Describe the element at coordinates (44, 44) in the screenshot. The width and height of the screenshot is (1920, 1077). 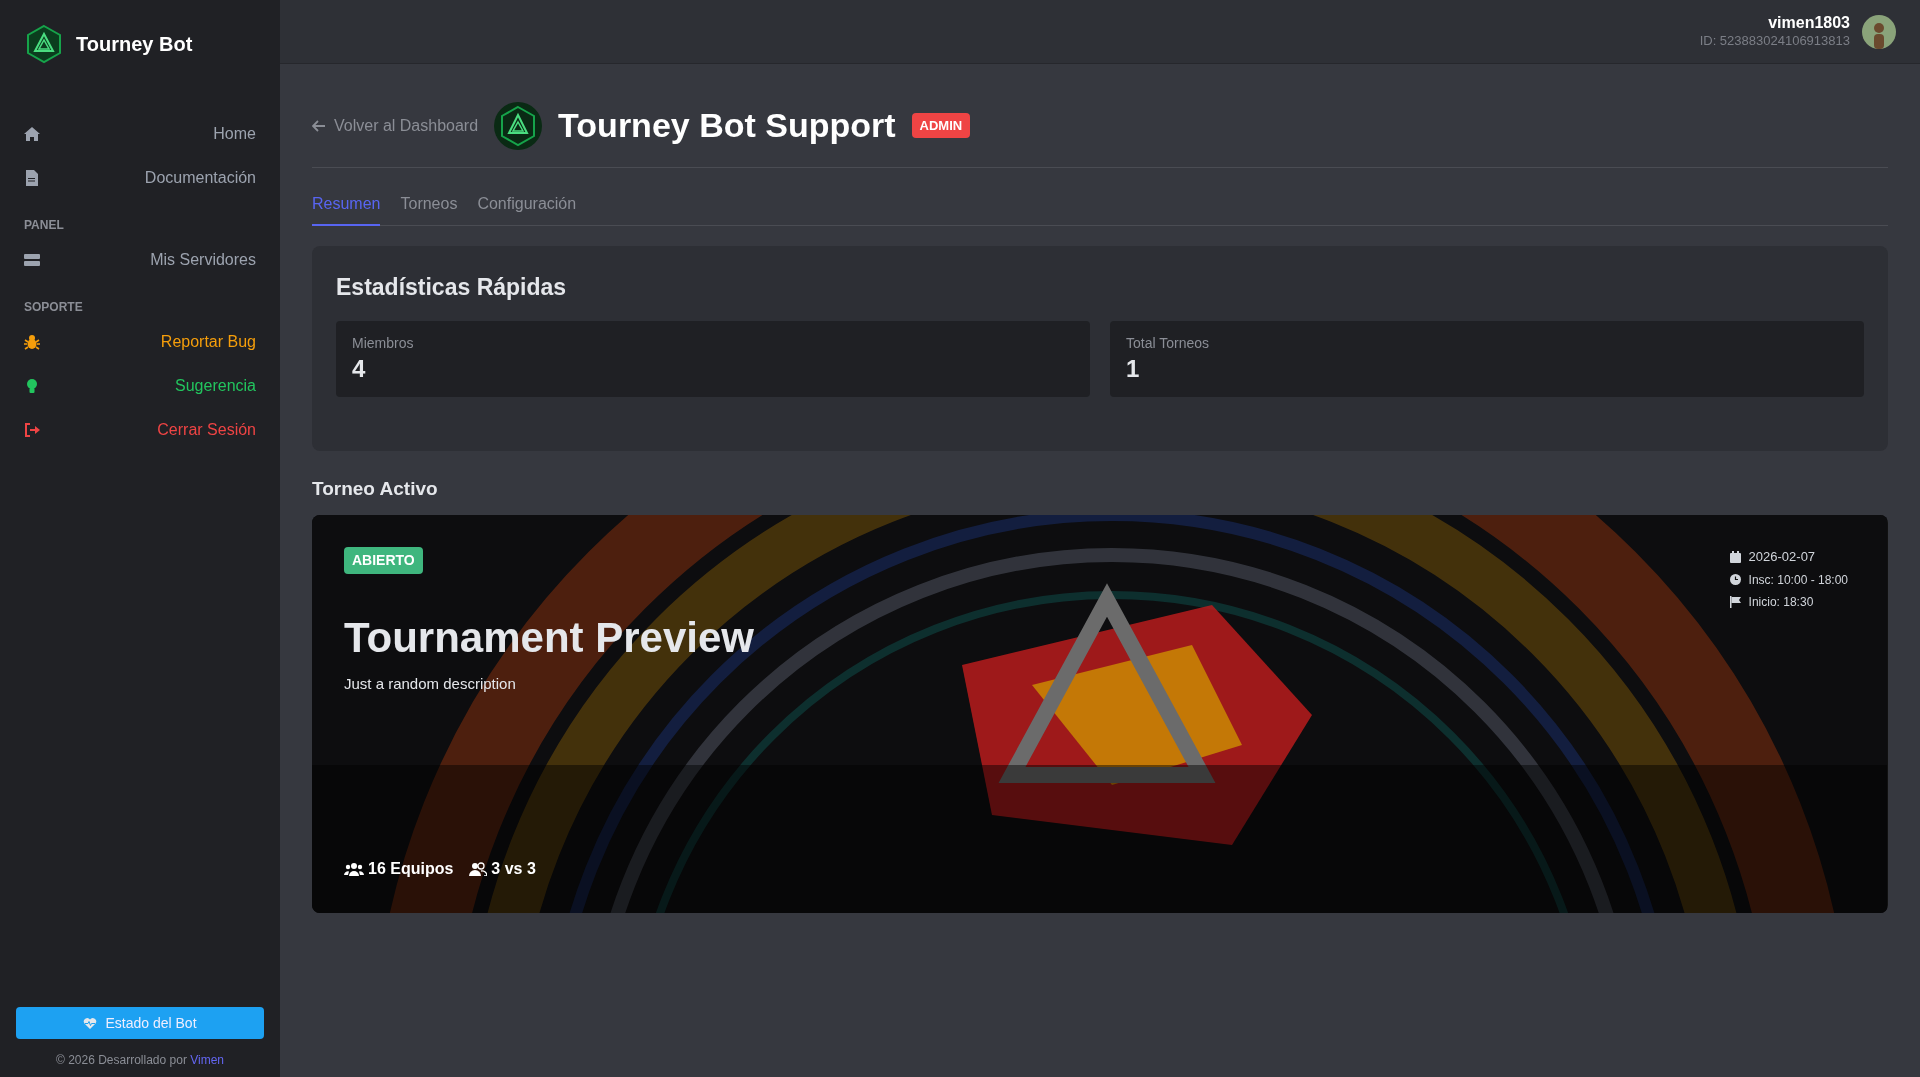
I see `logo-icon` at that location.